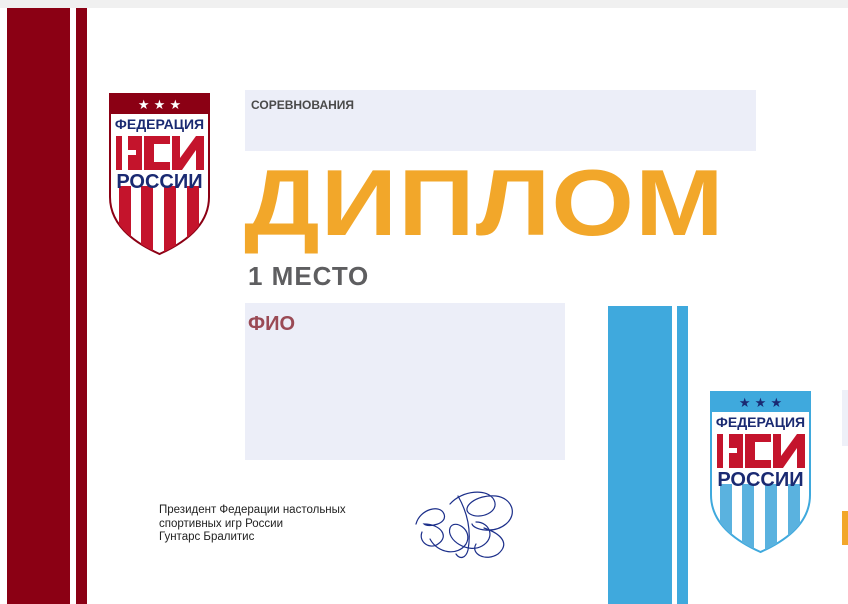  What do you see at coordinates (221, 523) in the screenshot?
I see `signature-line-2: спортивных игр России` at bounding box center [221, 523].